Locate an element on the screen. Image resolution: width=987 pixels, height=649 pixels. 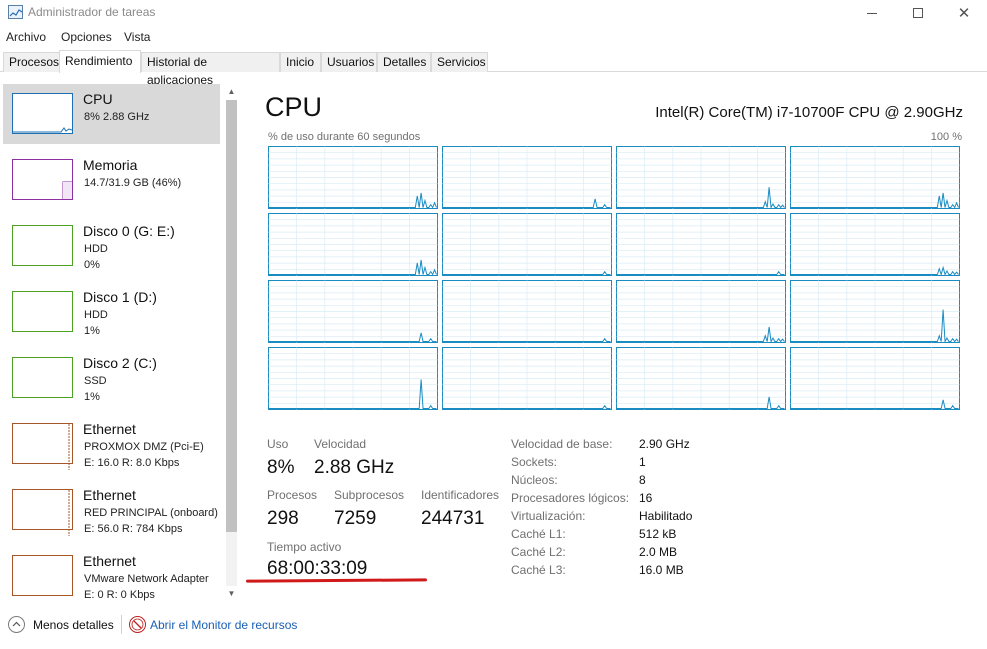
sidebar-item-detail: SSD is located at coordinates (95, 381).